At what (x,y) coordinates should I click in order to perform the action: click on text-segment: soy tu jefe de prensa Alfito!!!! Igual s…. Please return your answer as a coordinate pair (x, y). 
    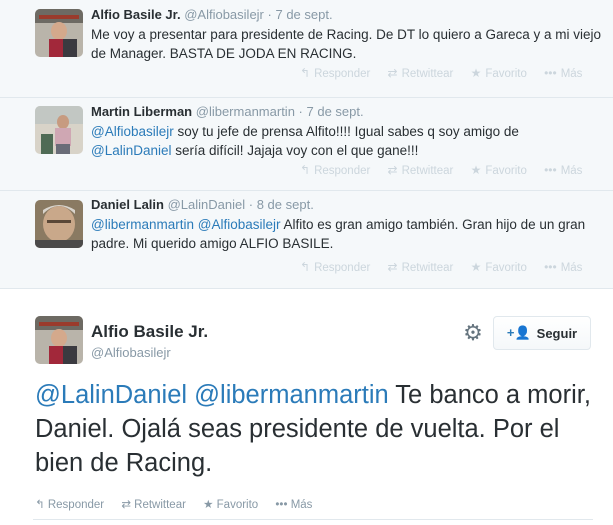
    Looking at the image, I should click on (346, 131).